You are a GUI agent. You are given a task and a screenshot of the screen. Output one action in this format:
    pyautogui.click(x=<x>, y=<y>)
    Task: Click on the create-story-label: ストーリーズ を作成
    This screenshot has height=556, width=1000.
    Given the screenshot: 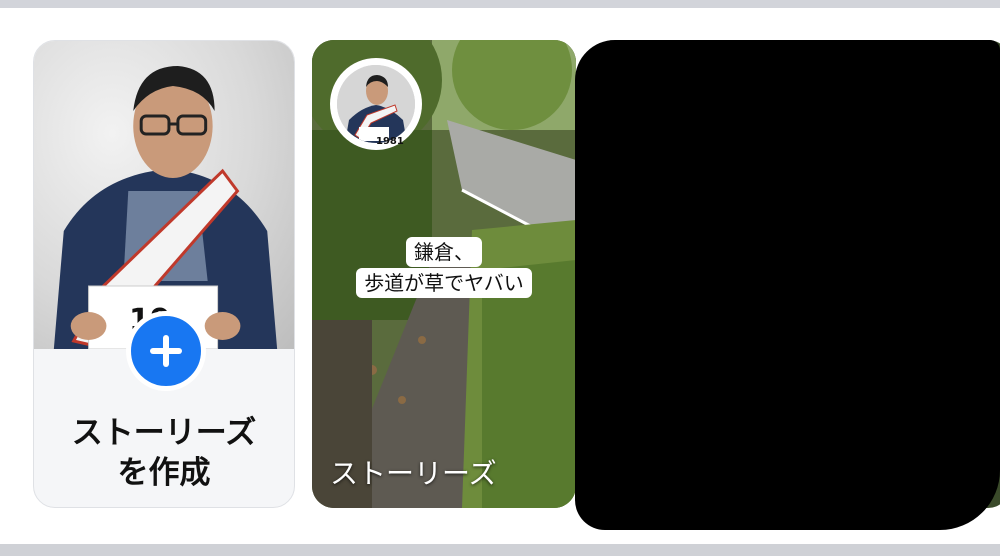 What is the action you would take?
    pyautogui.click(x=164, y=453)
    